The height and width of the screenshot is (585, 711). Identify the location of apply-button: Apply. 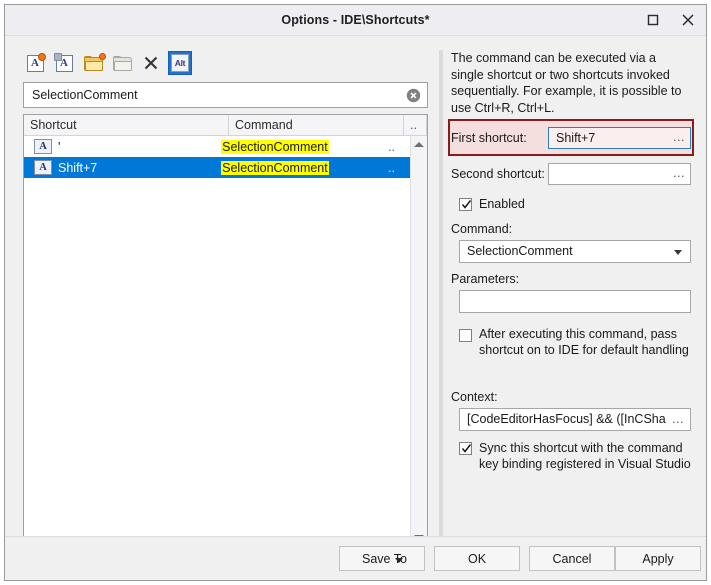
(658, 558).